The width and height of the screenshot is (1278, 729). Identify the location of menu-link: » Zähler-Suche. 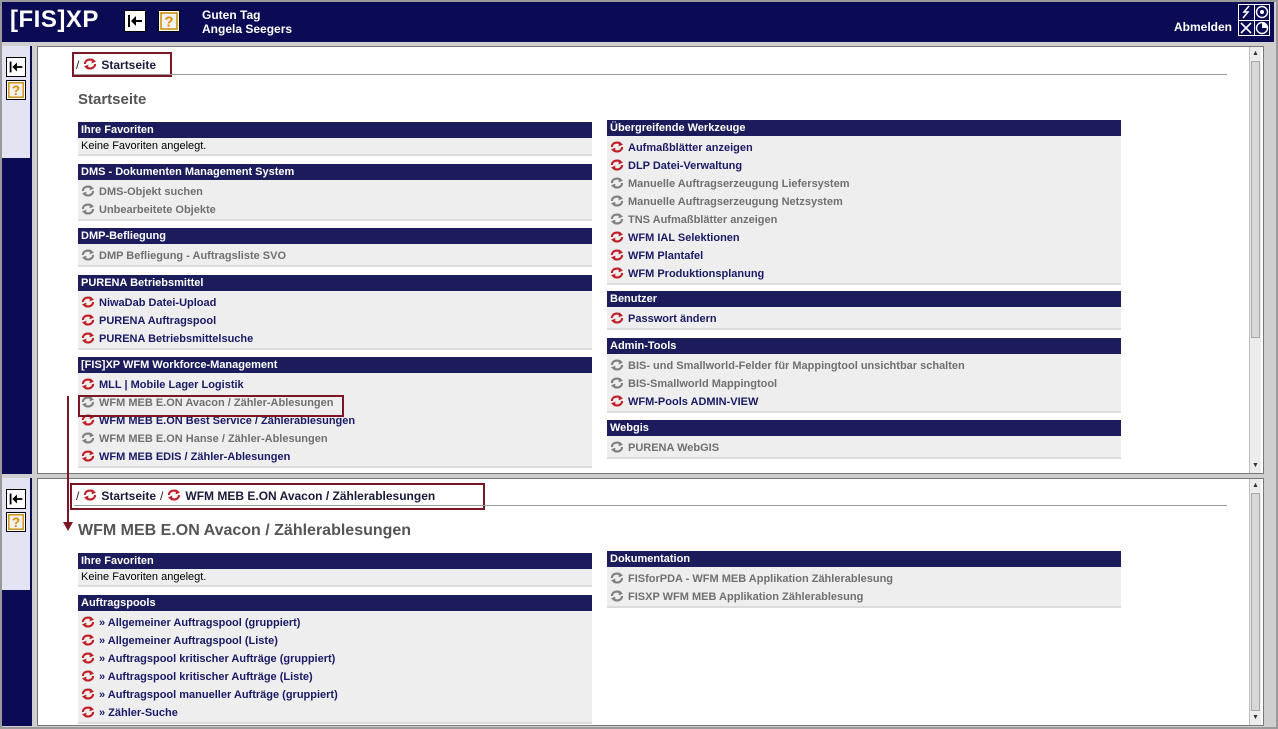
(335, 713).